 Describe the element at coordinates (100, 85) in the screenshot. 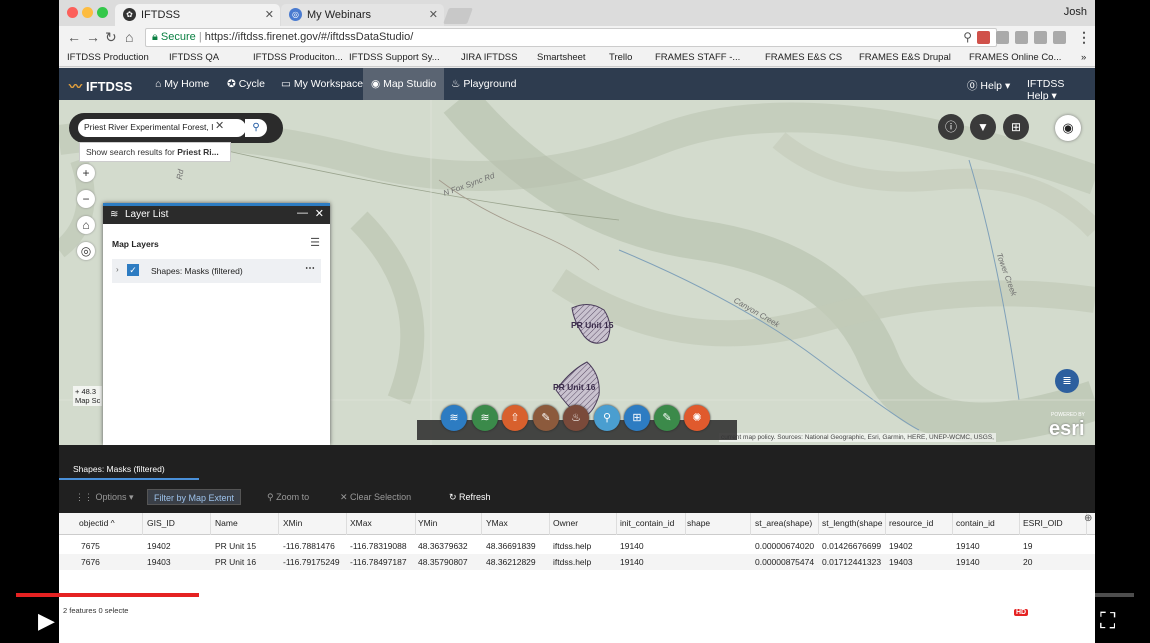

I see `app-logo: 〰 IFTDSS` at that location.